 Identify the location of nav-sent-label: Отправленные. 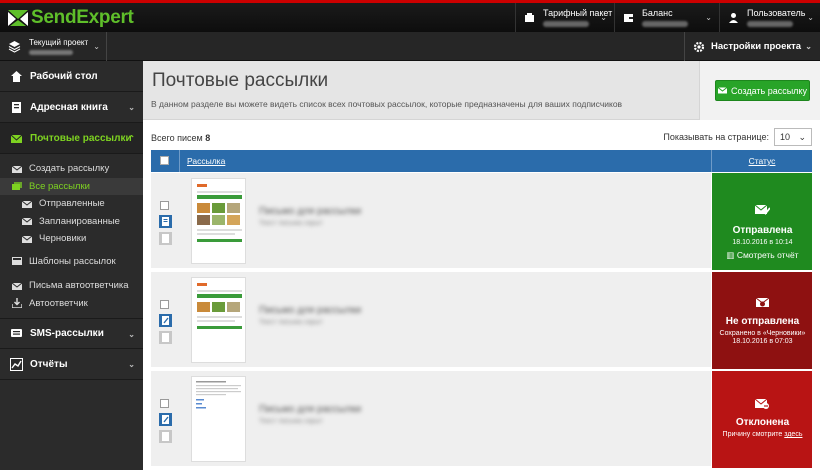
(72, 204).